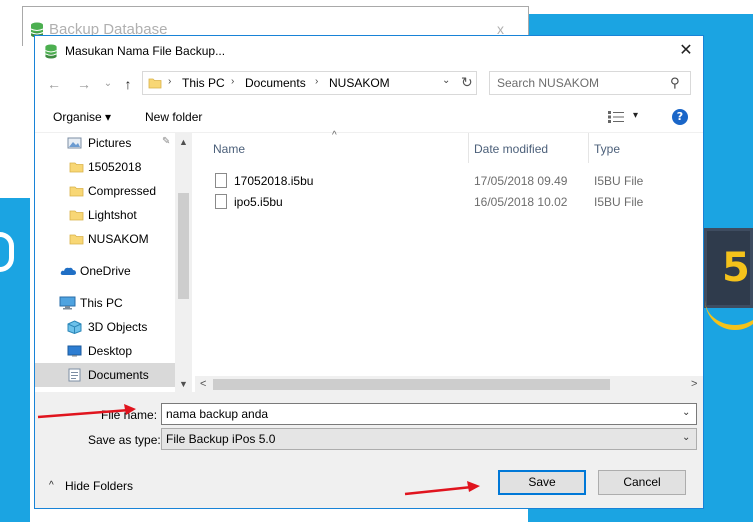  I want to click on dialog-titlebar: Masukan Nama File Backup... ✕, so click(369, 51).